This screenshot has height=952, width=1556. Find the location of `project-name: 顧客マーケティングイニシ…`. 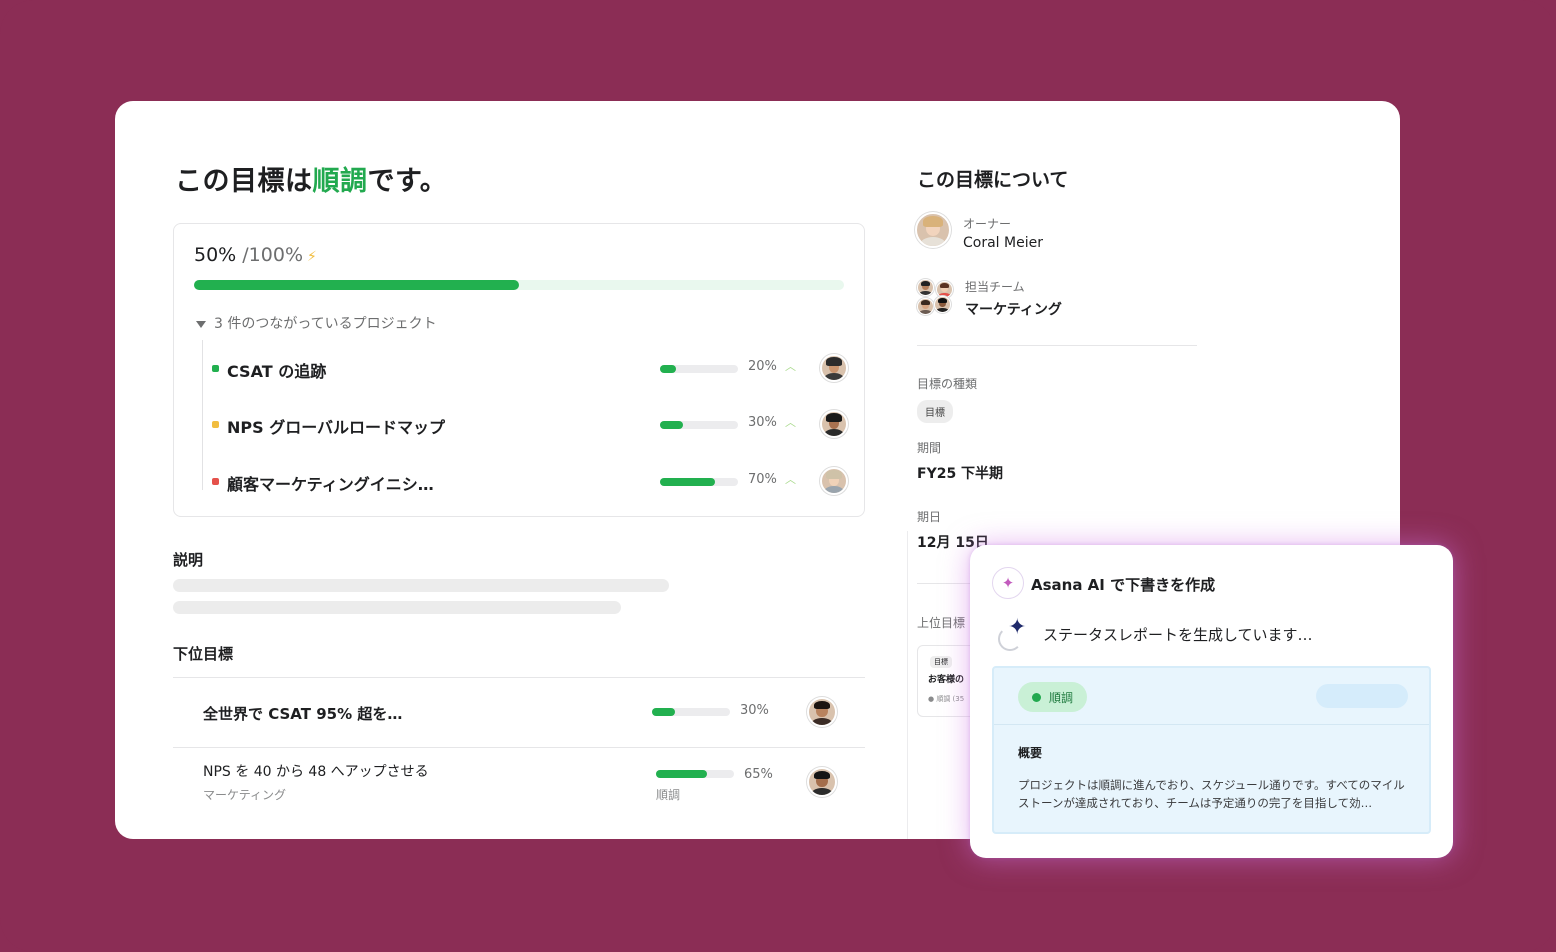

project-name: 顧客マーケティングイニシ… is located at coordinates (330, 484).